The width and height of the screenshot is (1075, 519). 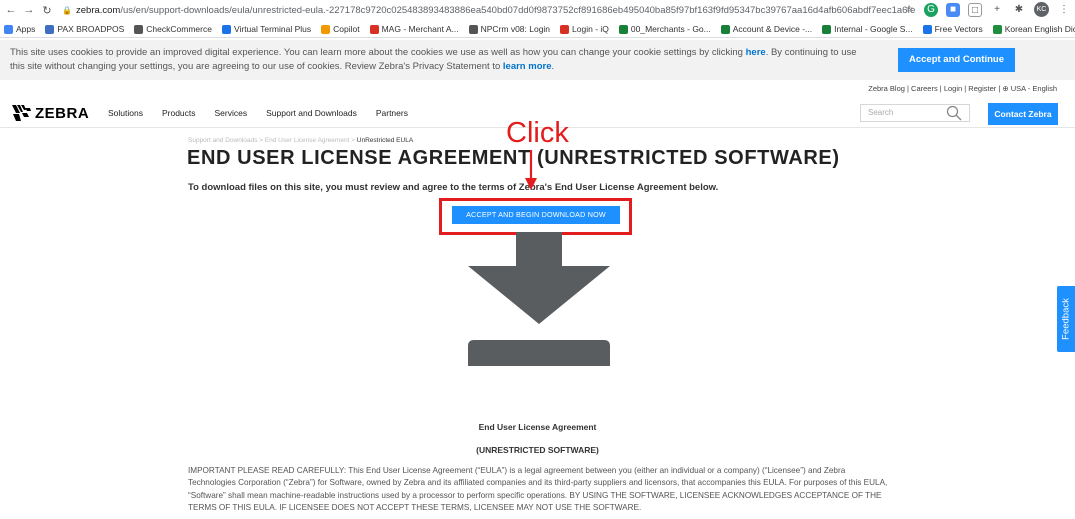 What do you see at coordinates (539, 299) in the screenshot?
I see `download-arrow-icon` at bounding box center [539, 299].